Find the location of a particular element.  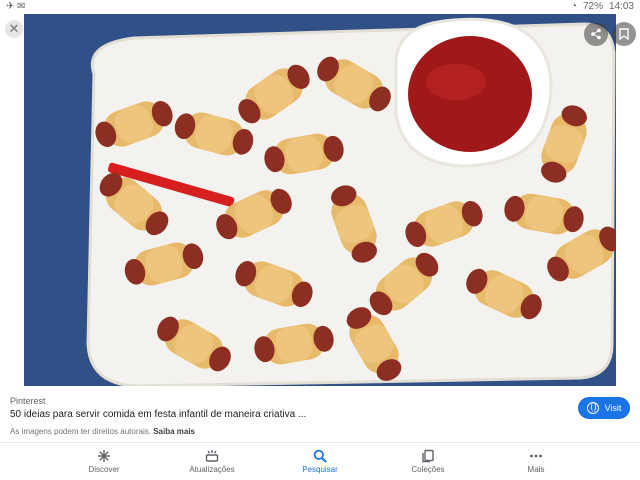

clock: 14:03 is located at coordinates (621, 6).